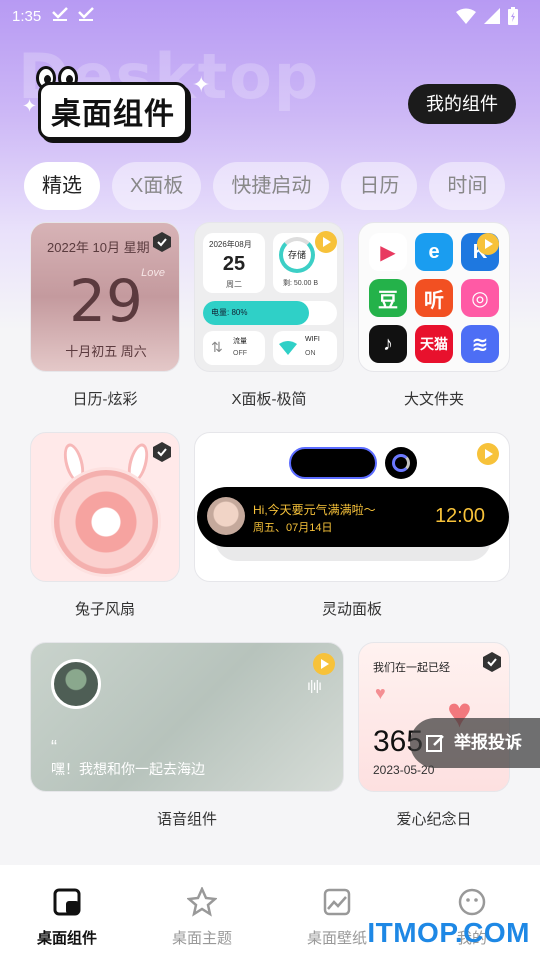  Describe the element at coordinates (411, 668) in the screenshot. I see `love-title: 我们在一起已经` at that location.